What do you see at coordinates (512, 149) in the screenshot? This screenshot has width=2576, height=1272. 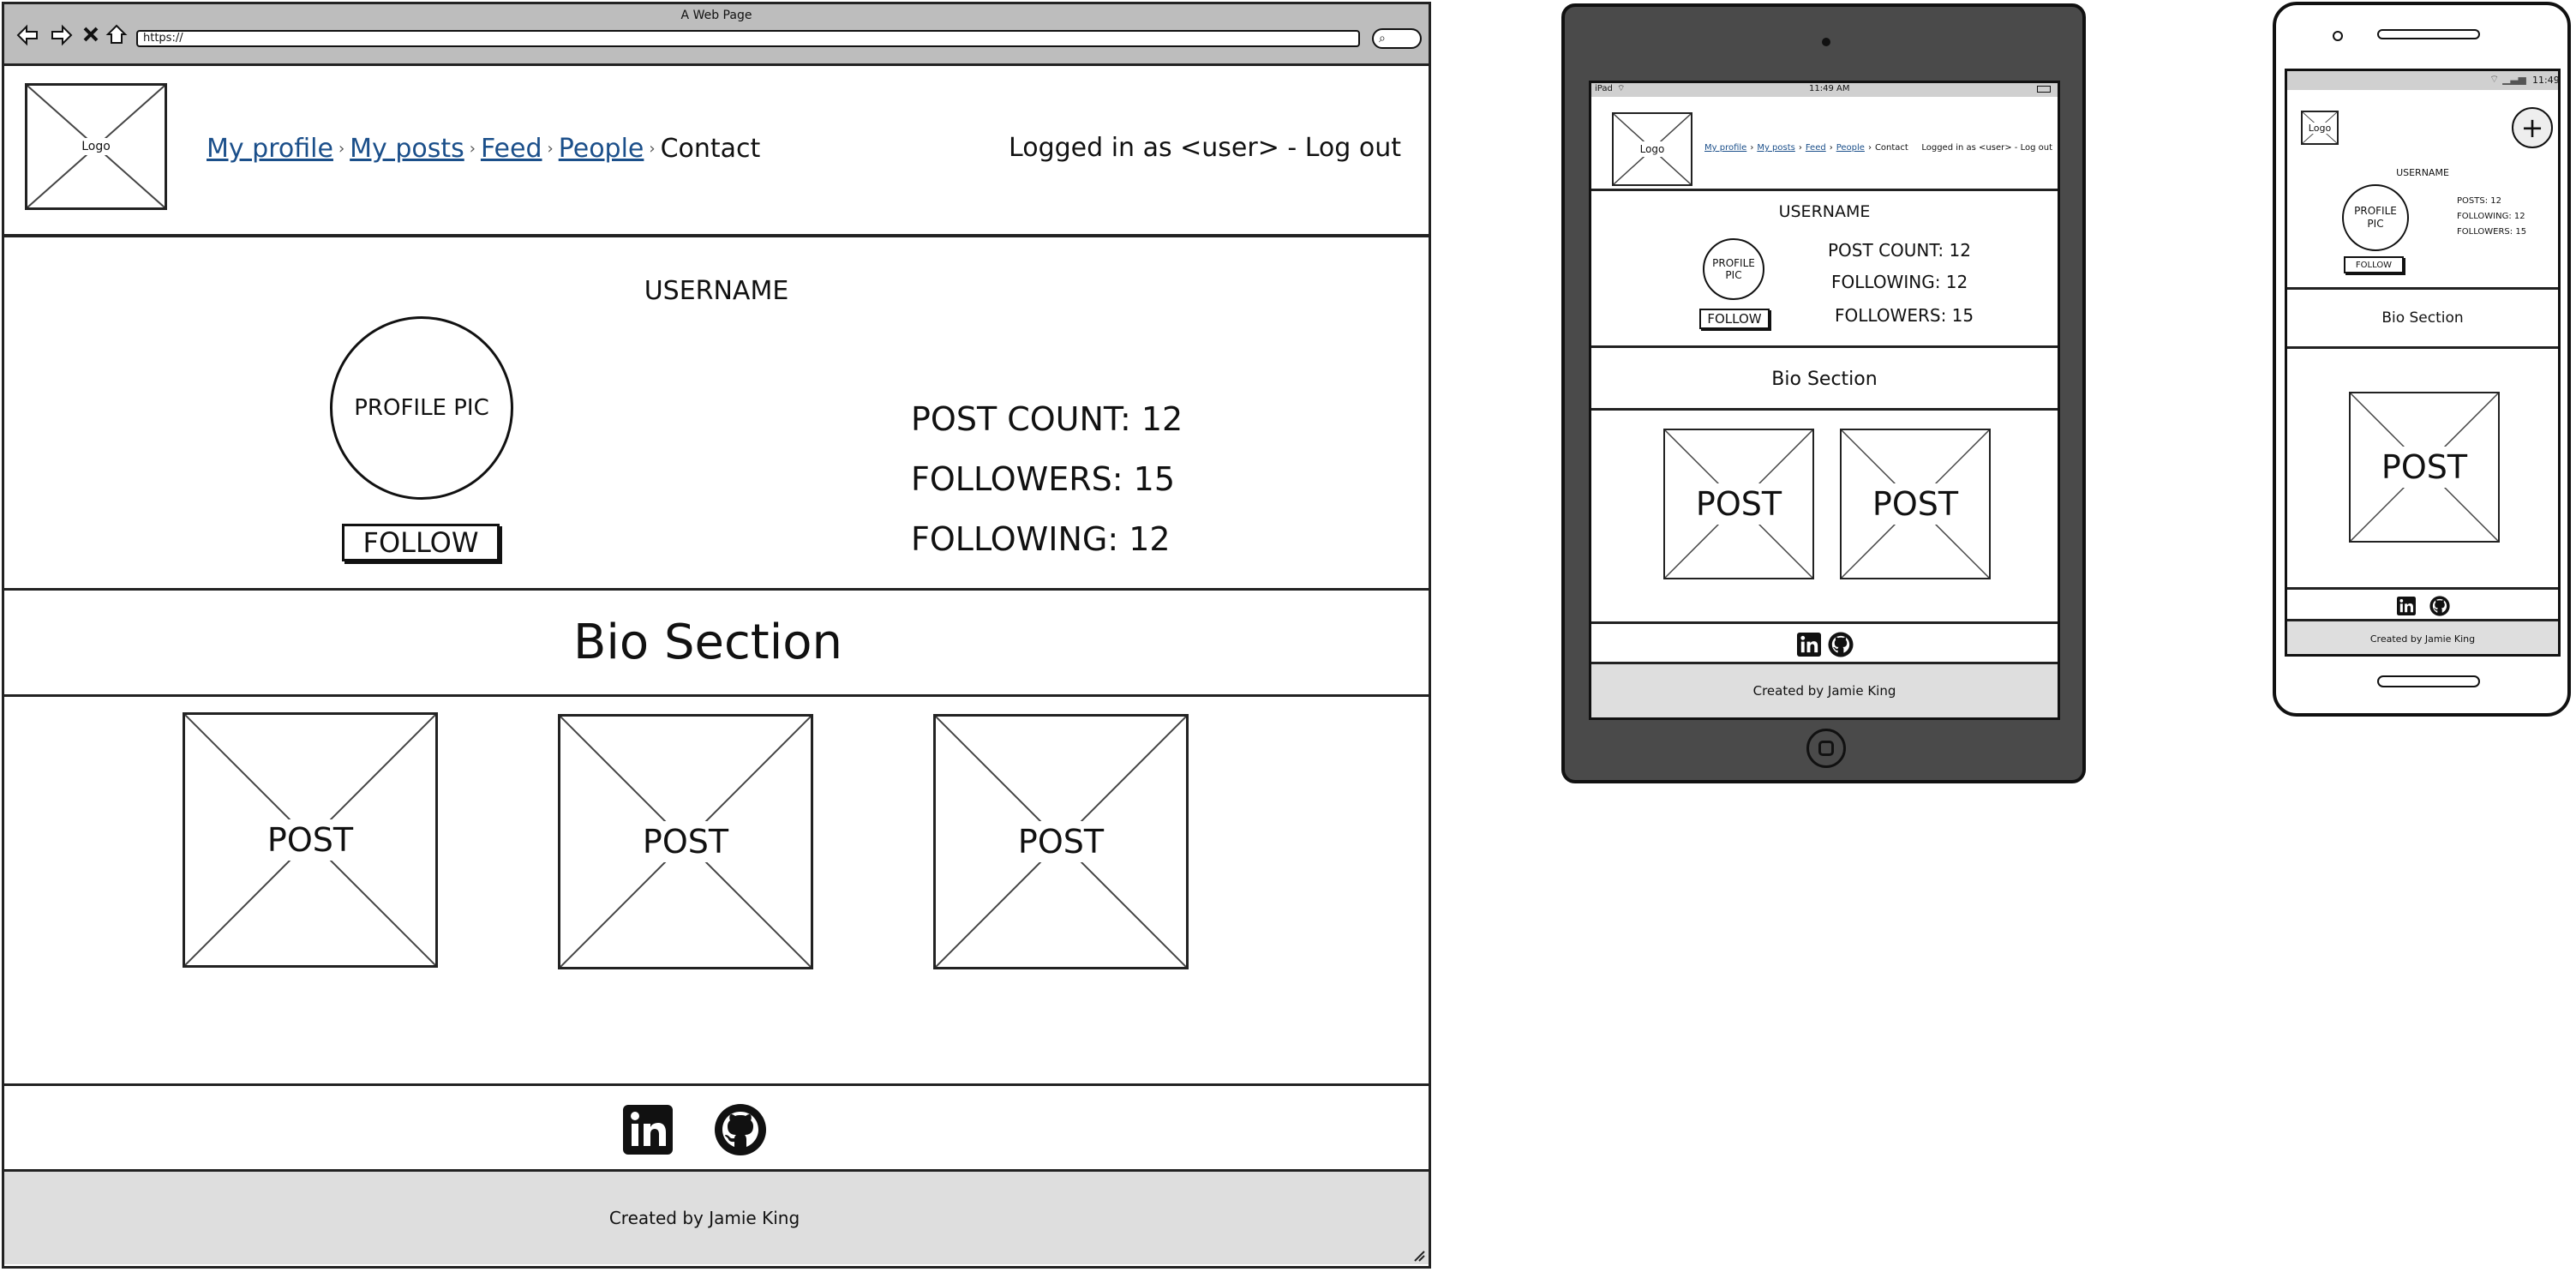 I see `nav-link-feed: Feed` at bounding box center [512, 149].